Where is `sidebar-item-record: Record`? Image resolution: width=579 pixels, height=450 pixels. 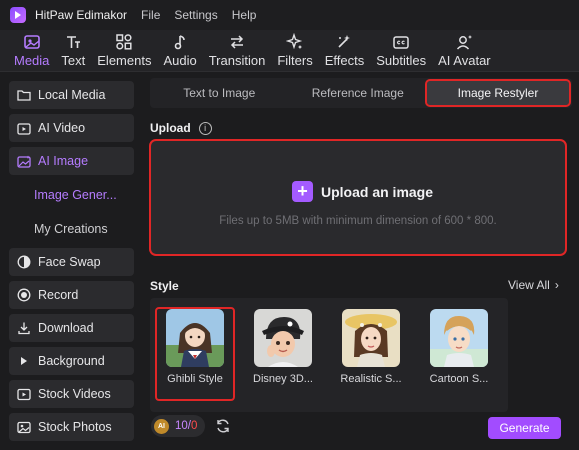
sidebar-item-record: Record is located at coordinates (71, 295).